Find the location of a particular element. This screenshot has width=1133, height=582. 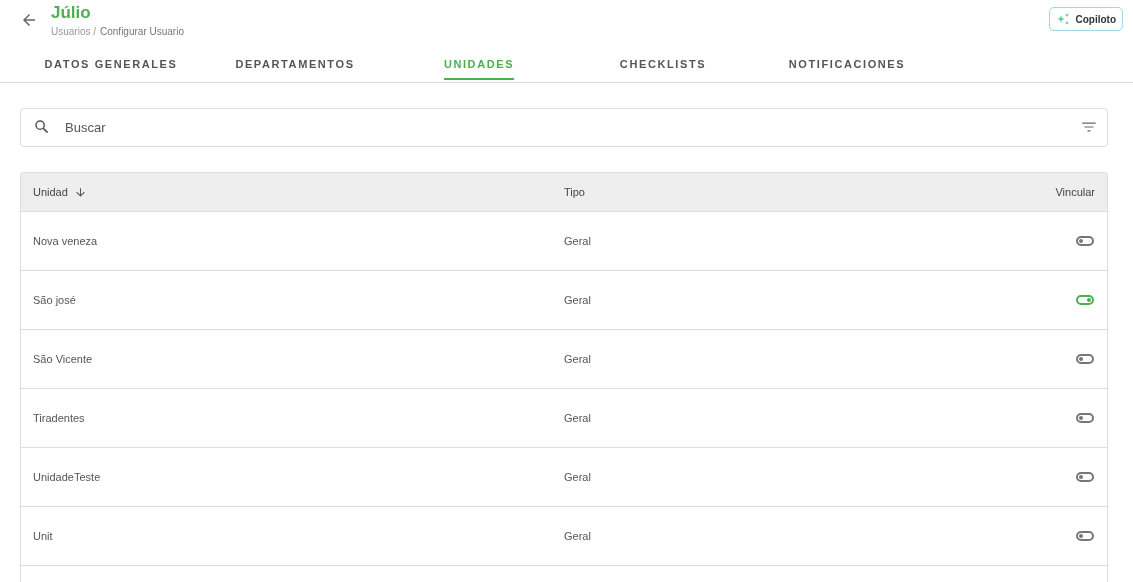

table-cell-text: Tiradentes is located at coordinates (59, 418).